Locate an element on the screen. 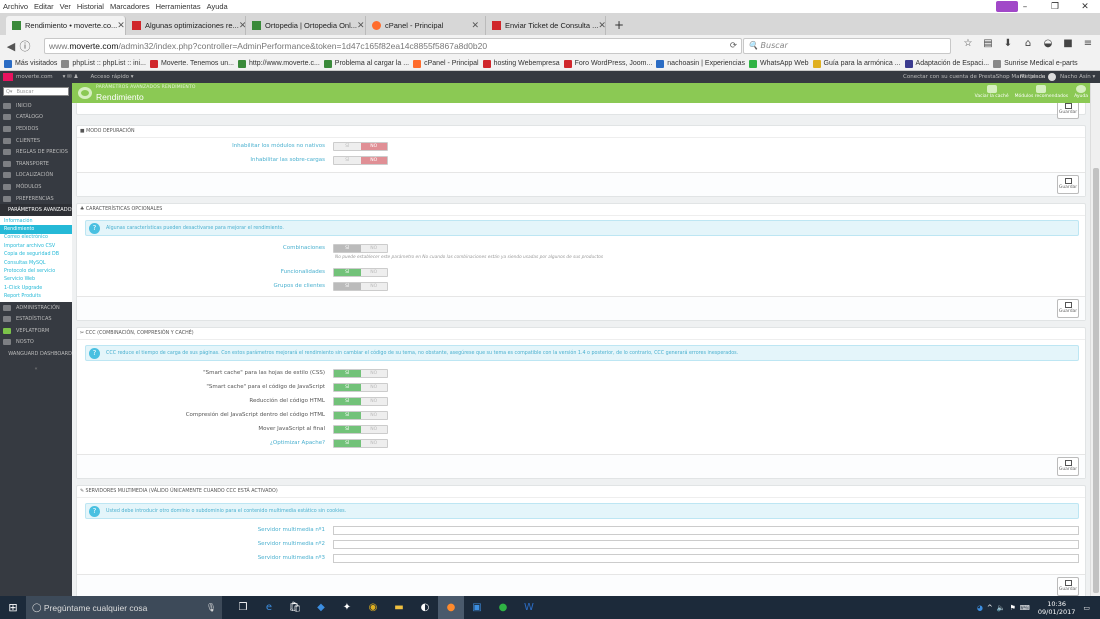  sidebar-item-clientes: Clientes is located at coordinates (36, 141).